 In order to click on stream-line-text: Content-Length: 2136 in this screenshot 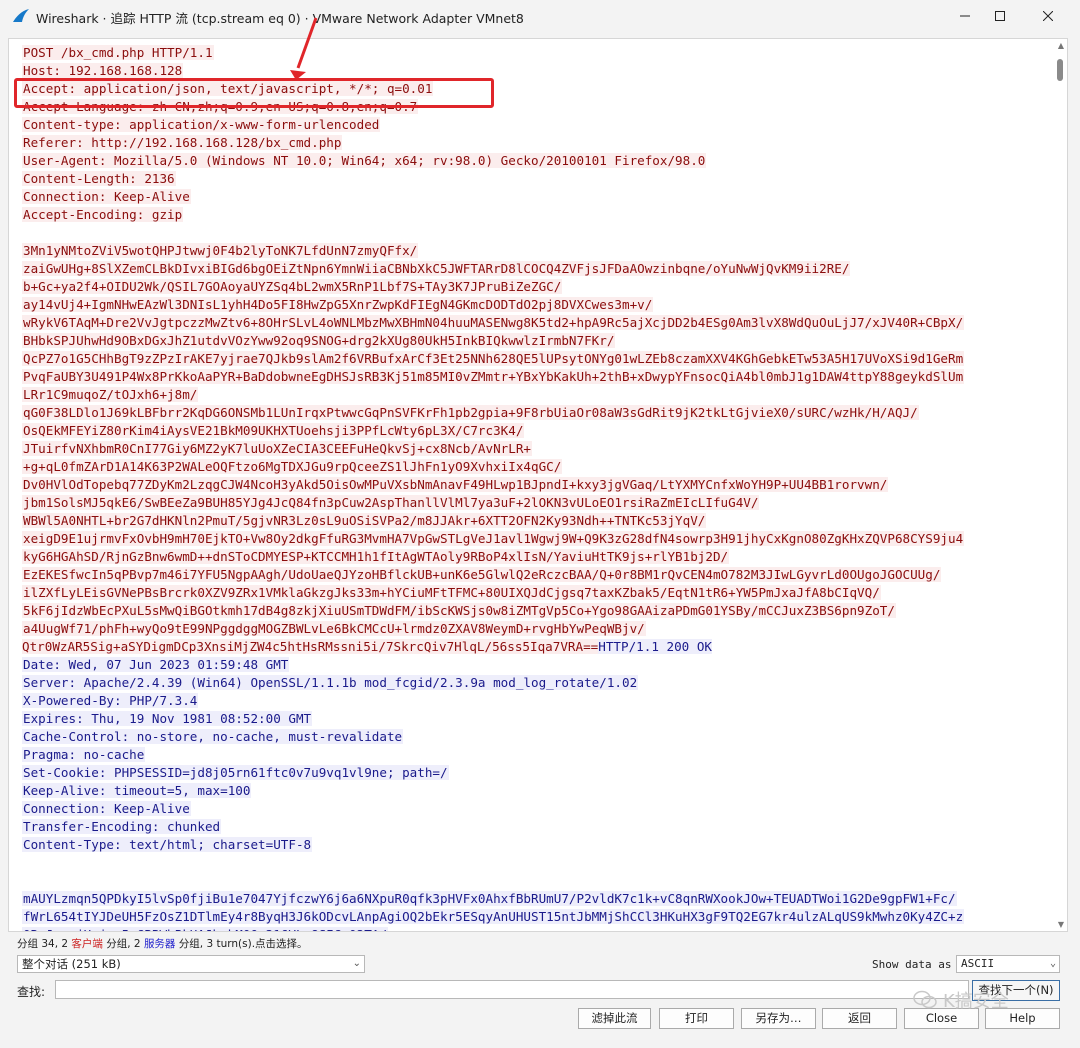, I will do `click(99, 178)`.